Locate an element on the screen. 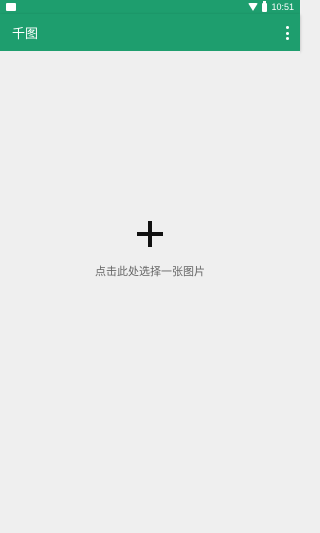  select-image-label: 点击此处选择一张图片 is located at coordinates (150, 271).